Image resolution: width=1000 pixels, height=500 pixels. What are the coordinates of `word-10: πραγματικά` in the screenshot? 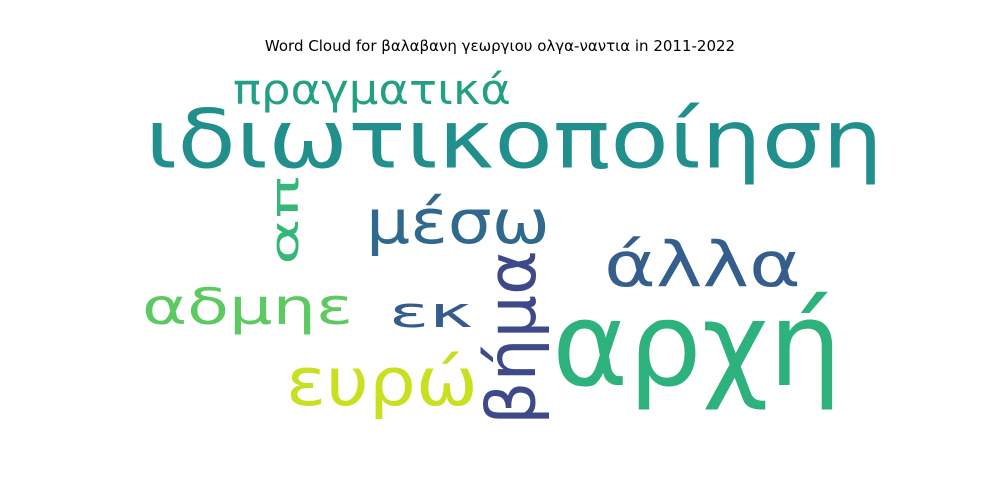 It's located at (372, 90).